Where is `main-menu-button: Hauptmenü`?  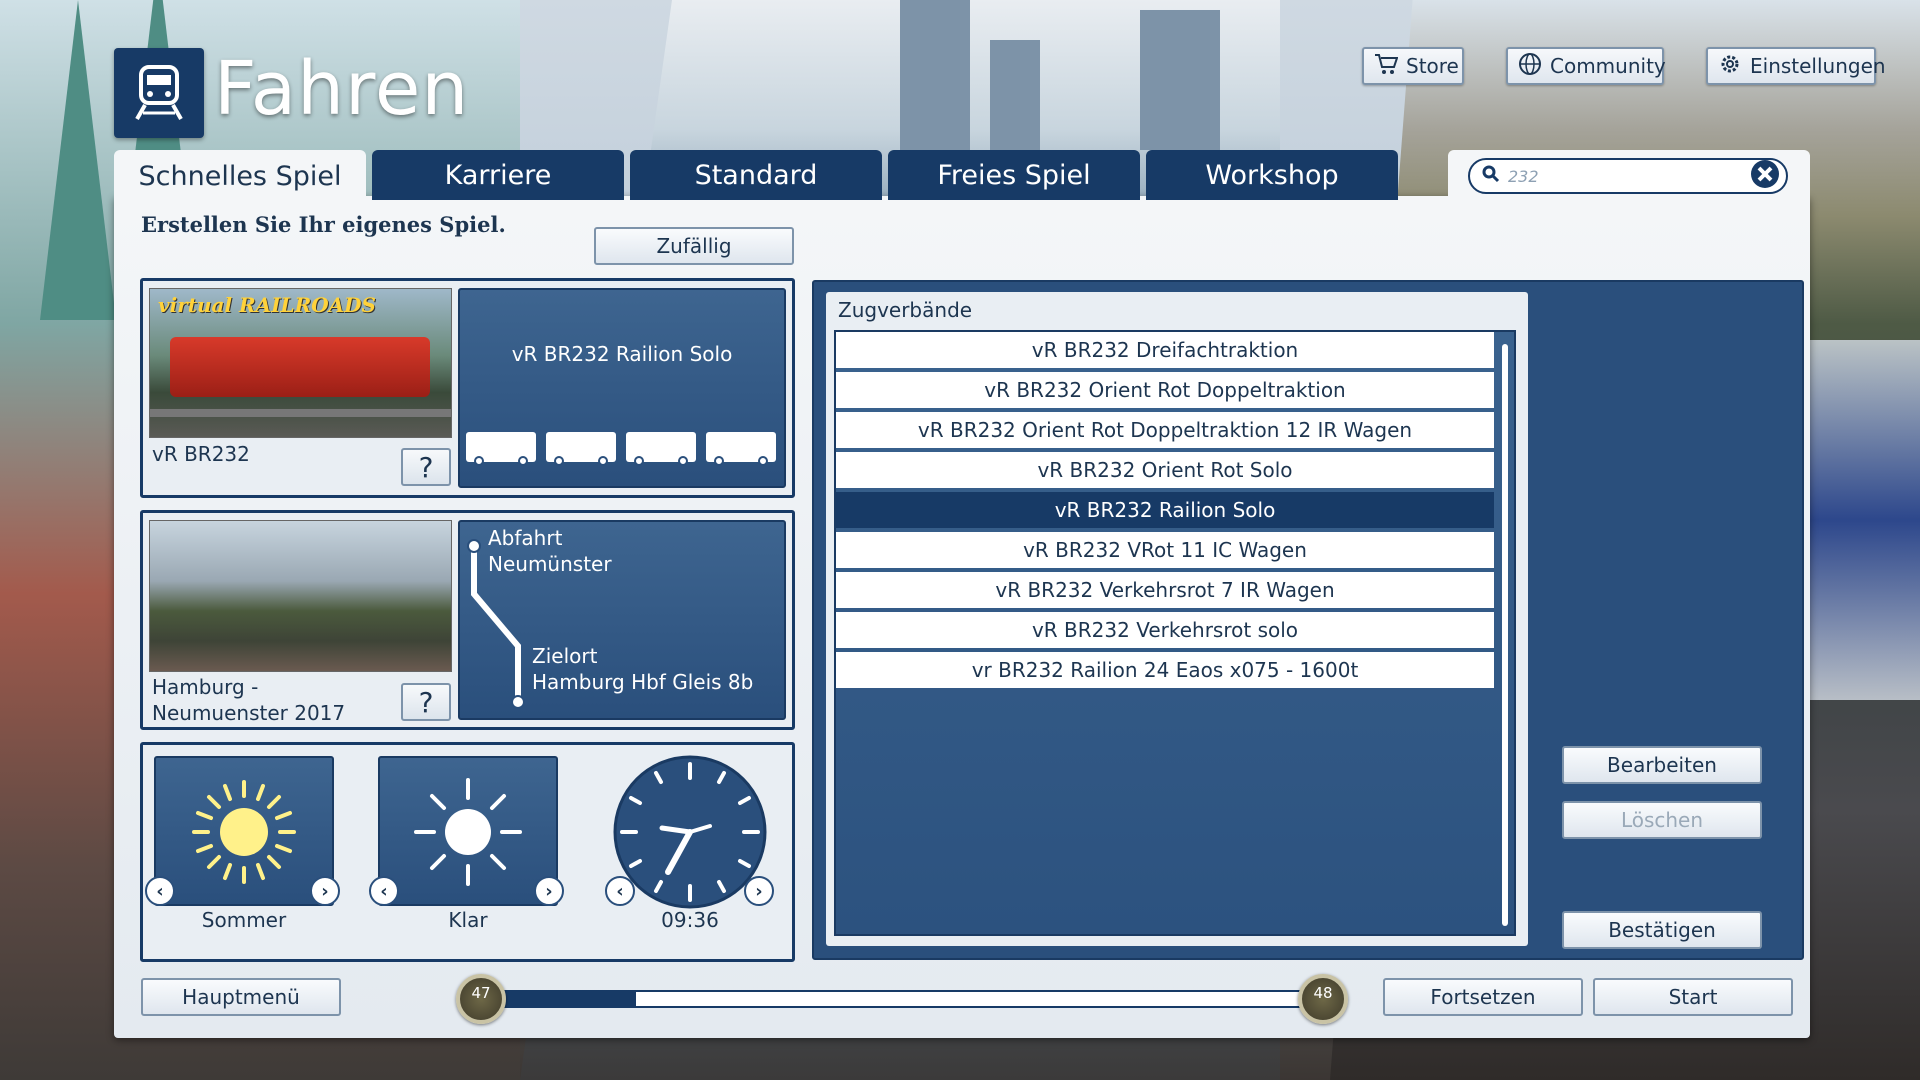
main-menu-button: Hauptmenü is located at coordinates (241, 997).